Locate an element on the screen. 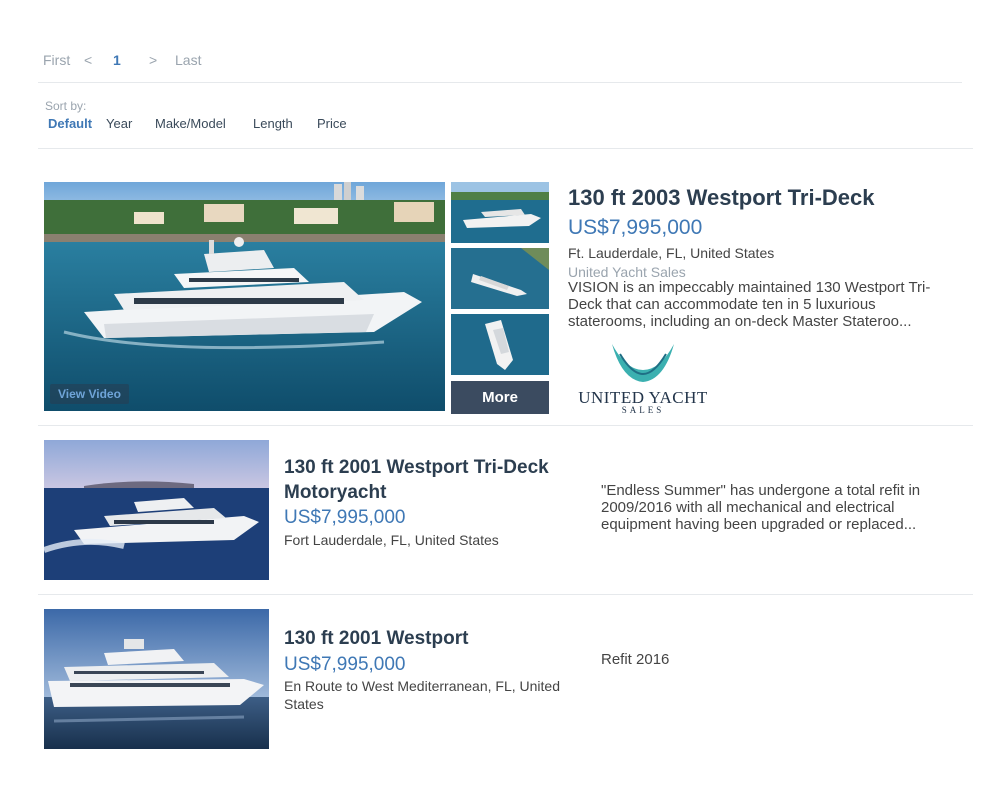 Image resolution: width=1000 pixels, height=800 pixels. more-photos-button: More is located at coordinates (500, 397).